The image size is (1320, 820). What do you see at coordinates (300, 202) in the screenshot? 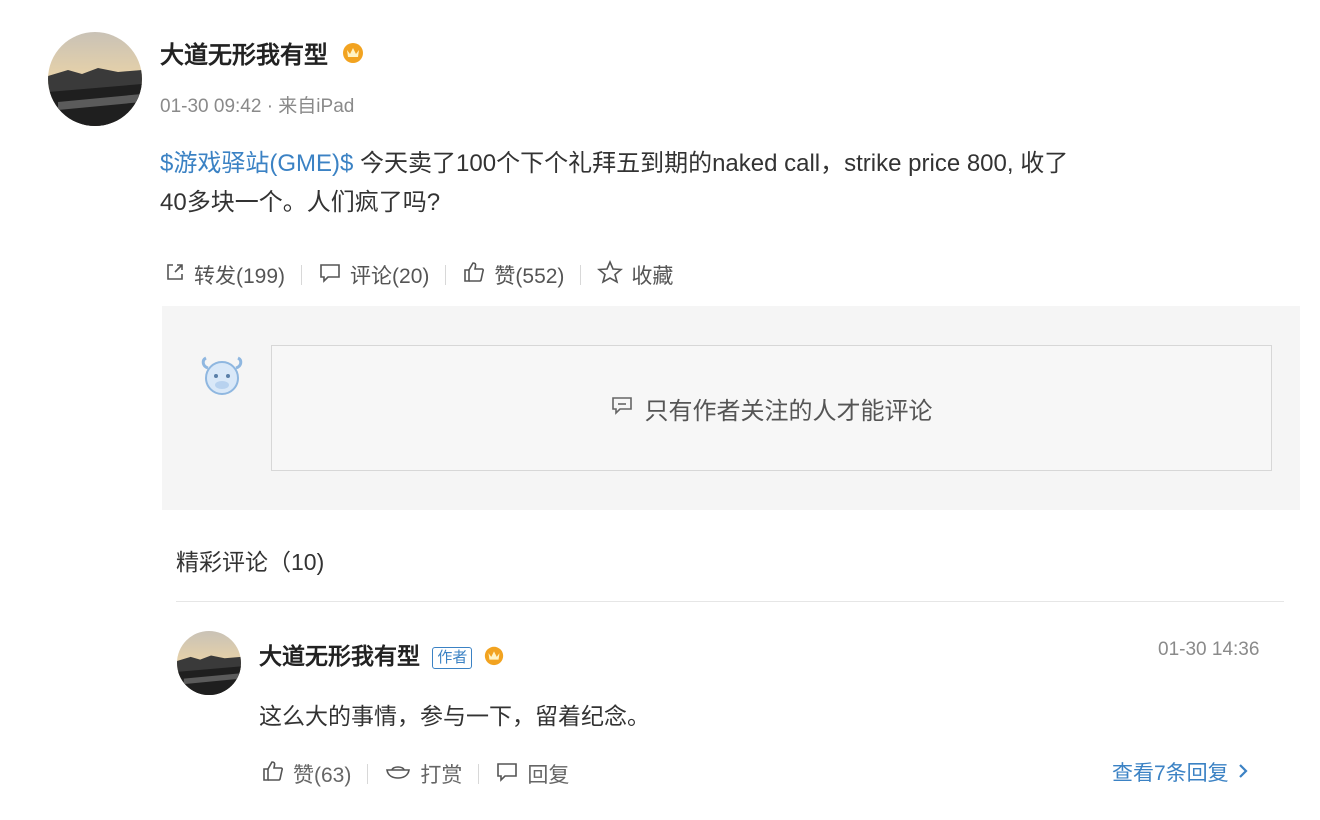
I see `post-text-line2: 40多块一个。人们疯了吗?` at bounding box center [300, 202].